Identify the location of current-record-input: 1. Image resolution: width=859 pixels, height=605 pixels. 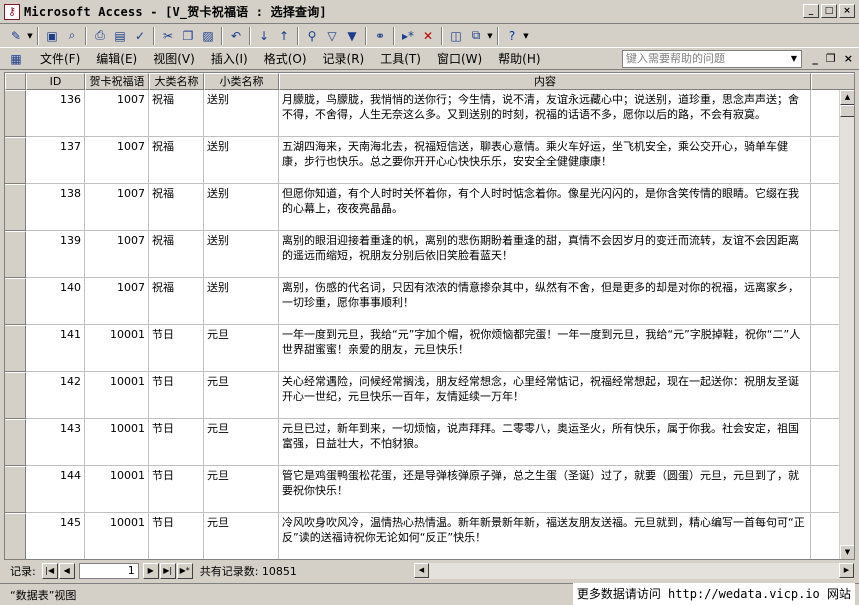
(108, 571).